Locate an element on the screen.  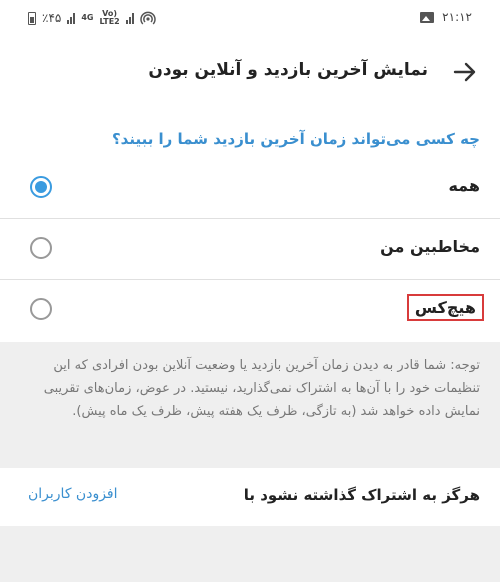
signal-icon is located at coordinates (71, 18).